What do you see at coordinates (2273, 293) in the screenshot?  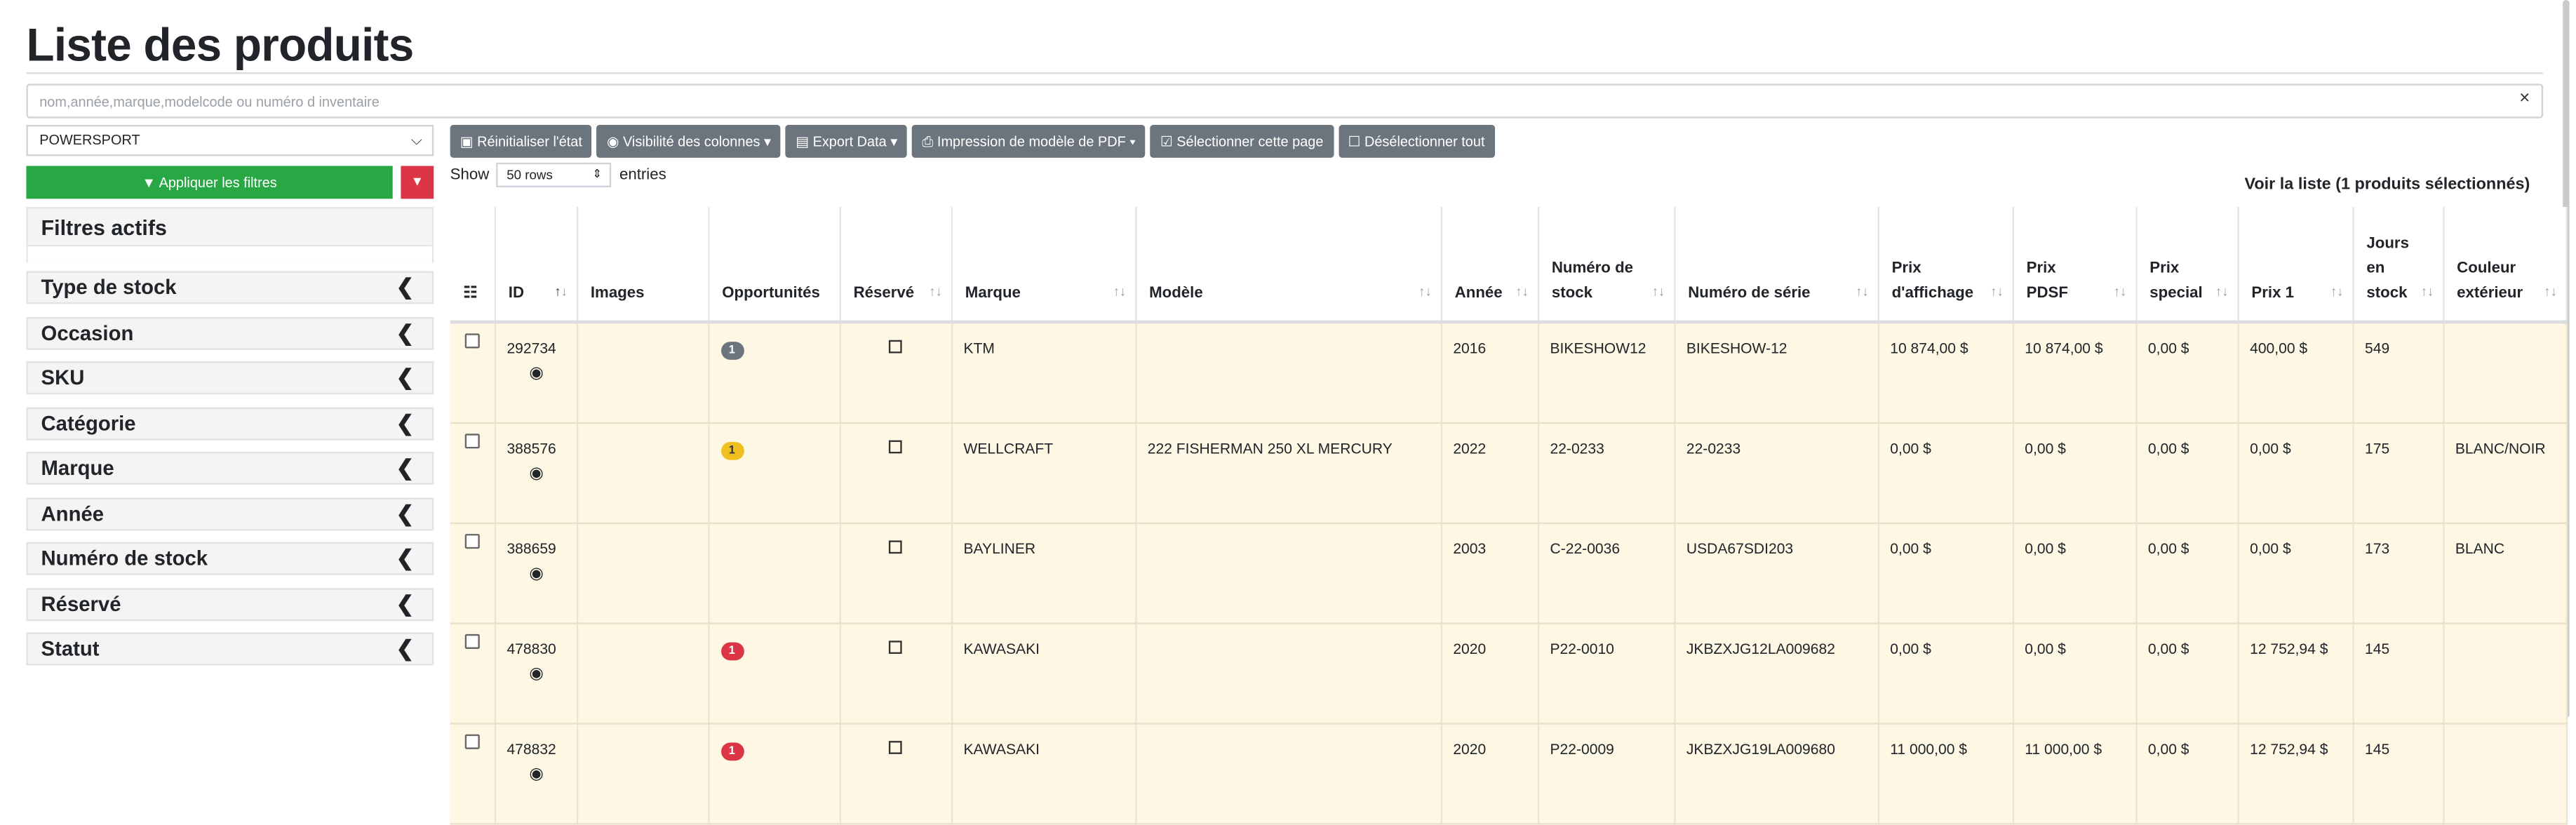 I see `header-price1-label: Prix 1` at bounding box center [2273, 293].